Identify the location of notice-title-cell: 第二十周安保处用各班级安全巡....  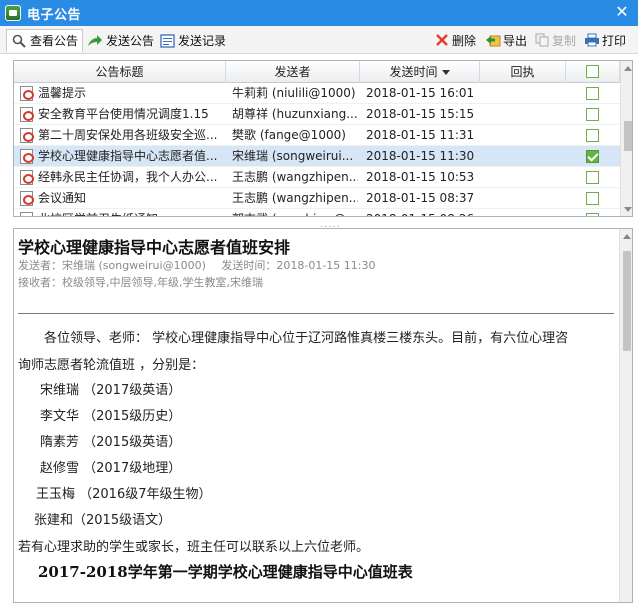
(128, 135).